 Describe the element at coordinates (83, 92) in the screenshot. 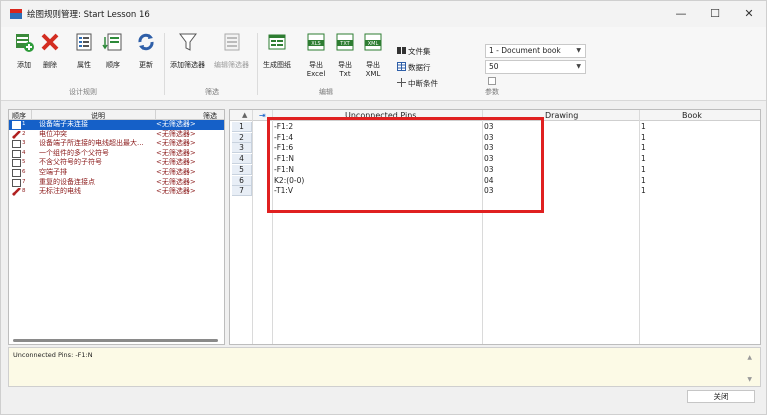

I see `group-label-design-rules: 设计规则` at that location.